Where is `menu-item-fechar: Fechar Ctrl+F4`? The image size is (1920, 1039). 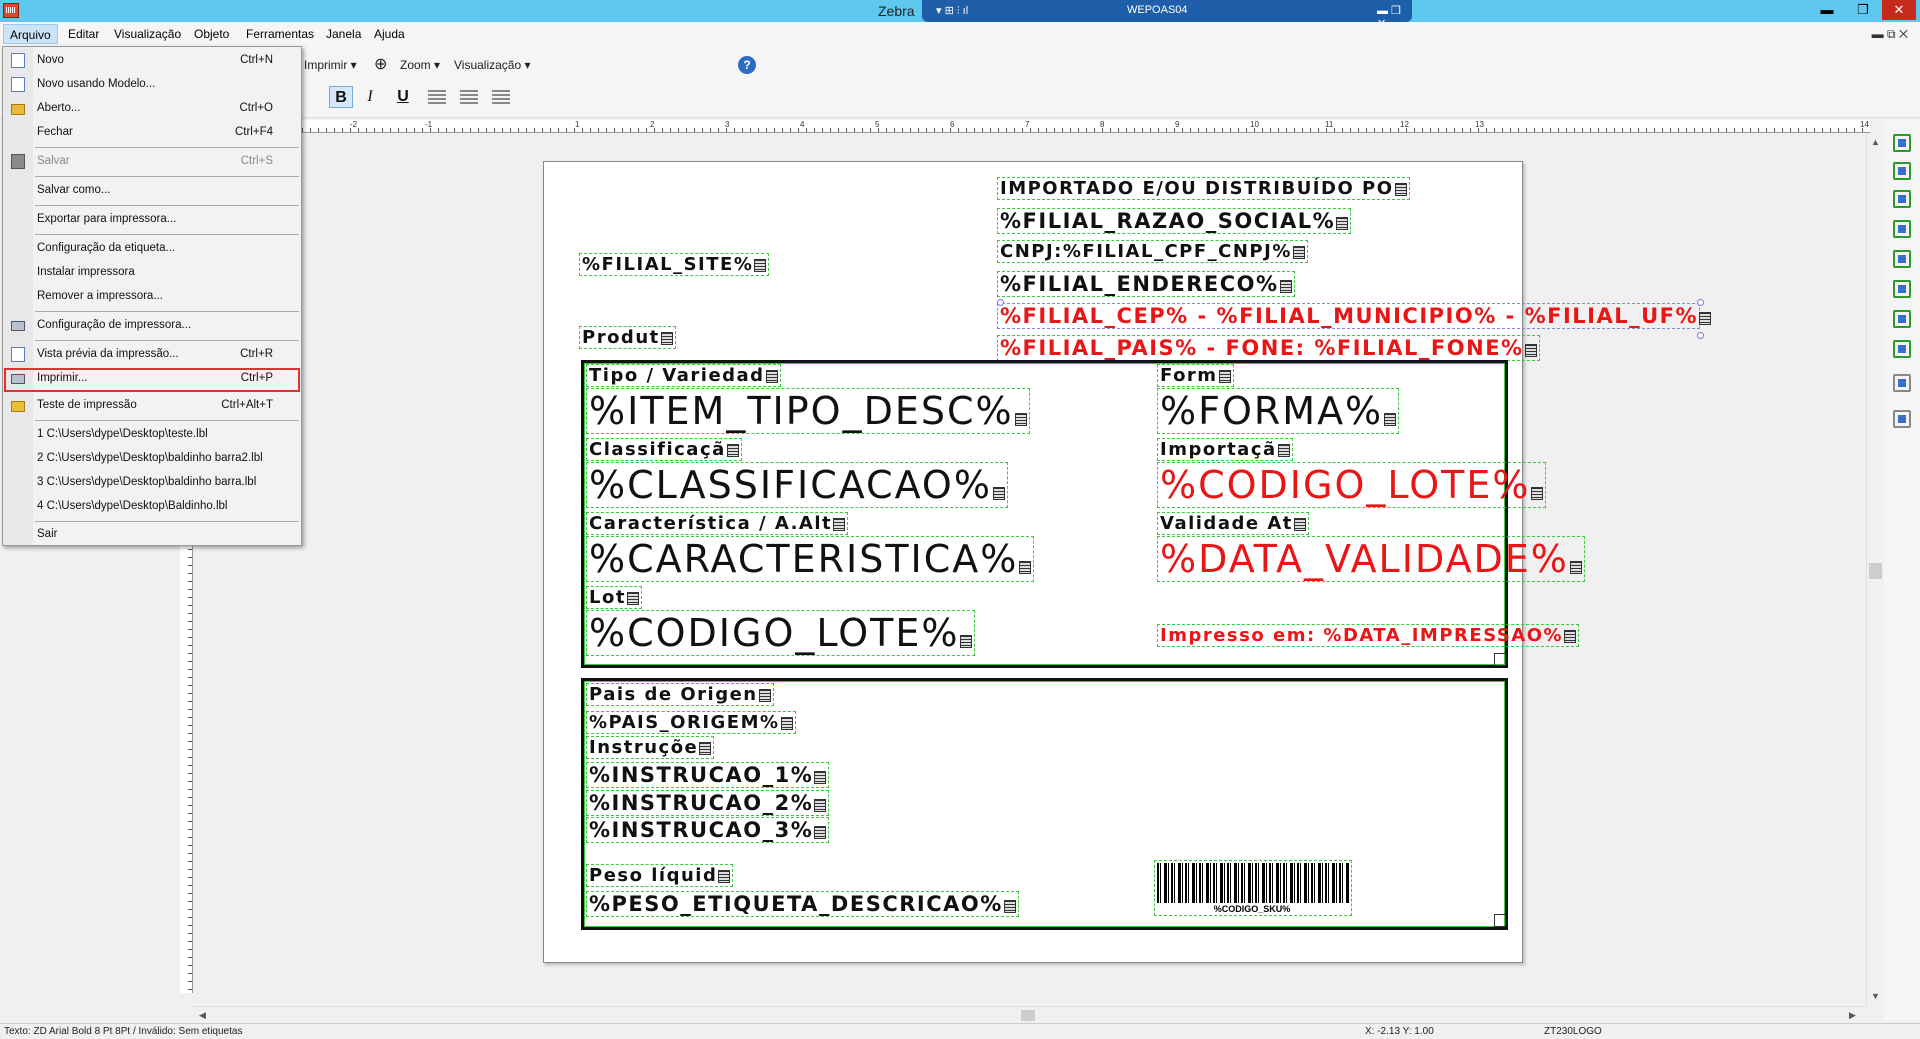 menu-item-fechar: Fechar Ctrl+F4 is located at coordinates (152, 133).